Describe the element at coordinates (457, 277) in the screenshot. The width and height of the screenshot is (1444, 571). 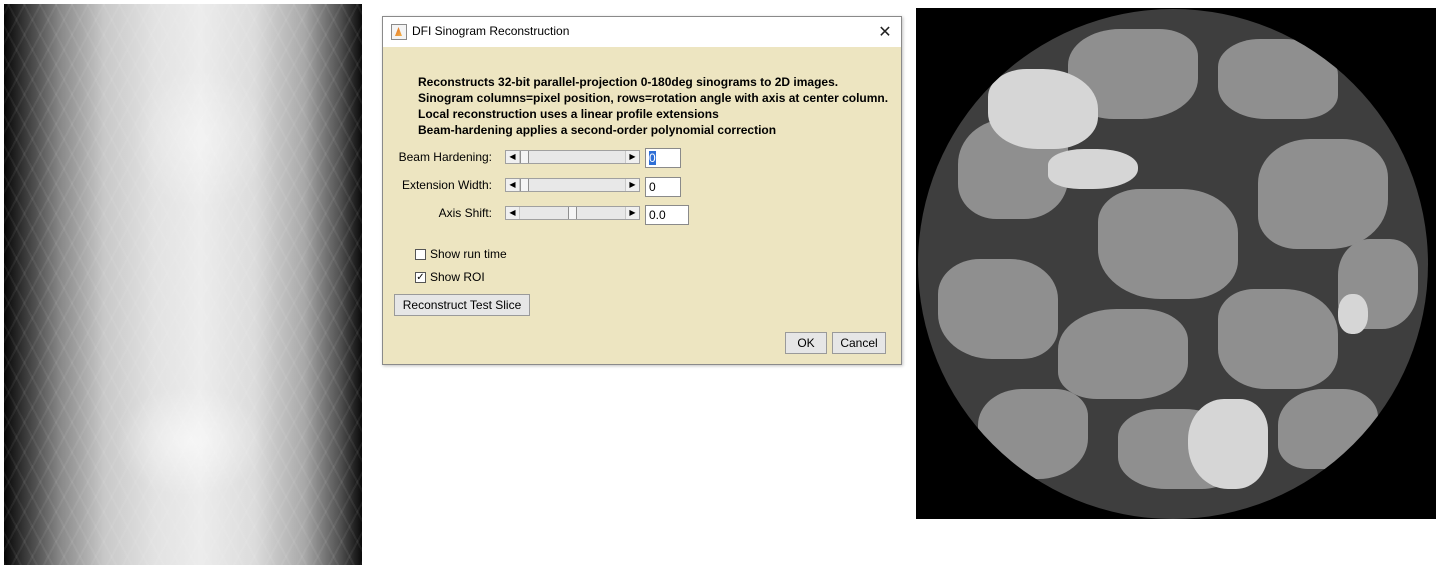
I see `show-roi-label: Show ROI` at that location.